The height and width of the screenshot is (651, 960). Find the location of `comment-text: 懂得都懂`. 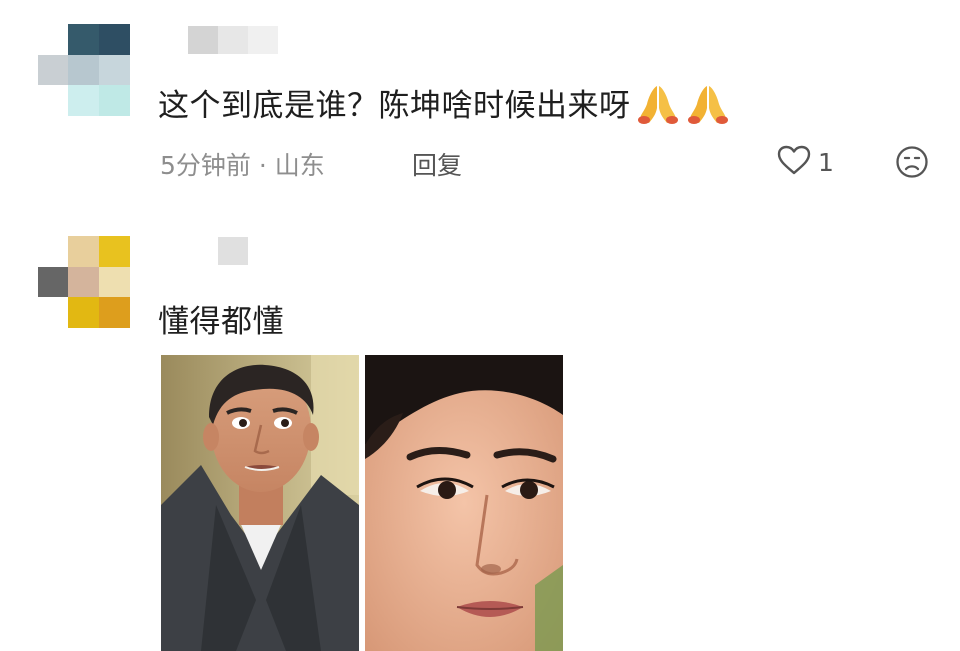

comment-text: 懂得都懂 is located at coordinates (221, 322).